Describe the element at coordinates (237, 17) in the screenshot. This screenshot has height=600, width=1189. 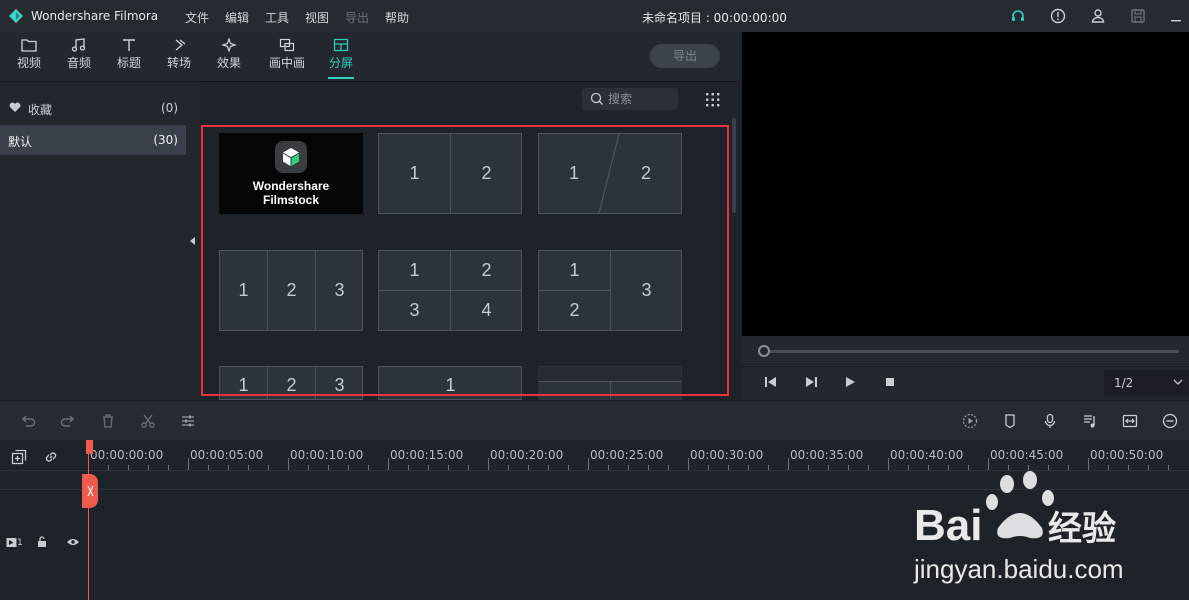
I see `menu-edit: 编辑` at that location.